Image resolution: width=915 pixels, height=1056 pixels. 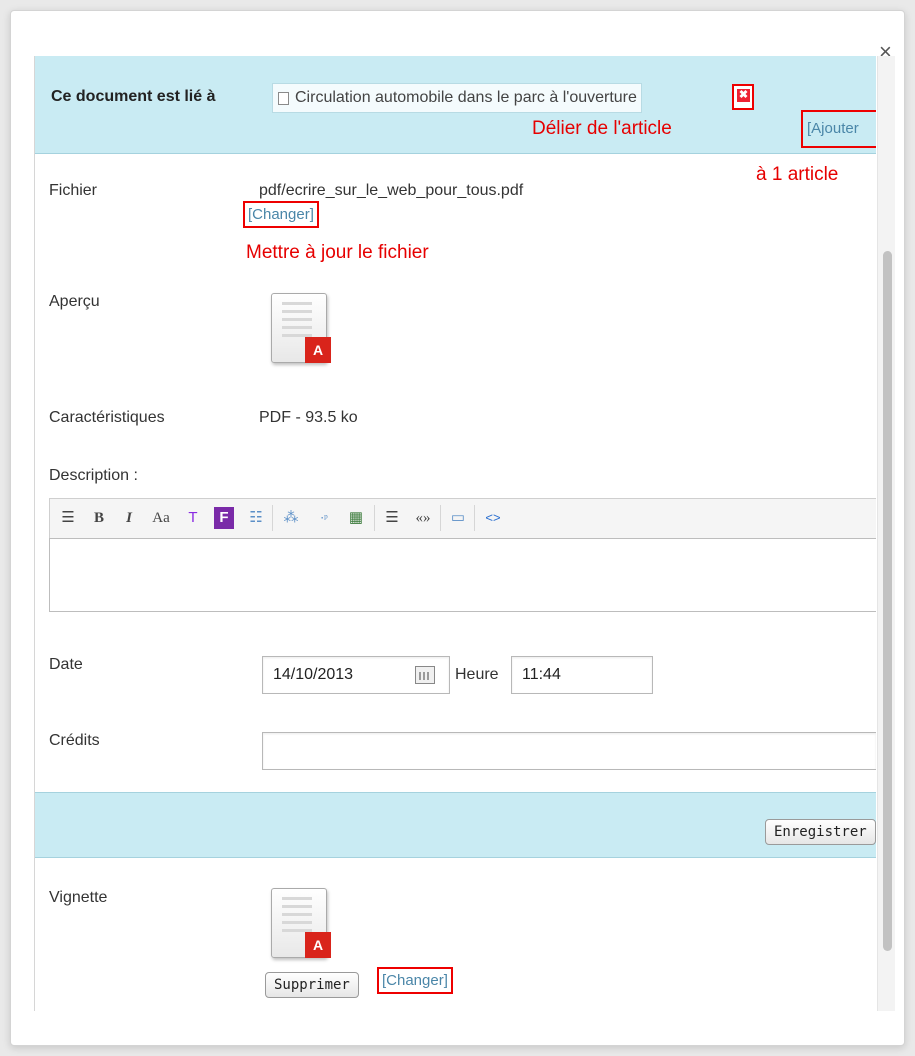 What do you see at coordinates (391, 190) in the screenshot?
I see `file-path: pdf/ecrire_sur_le_web_pour_tous.pdf` at bounding box center [391, 190].